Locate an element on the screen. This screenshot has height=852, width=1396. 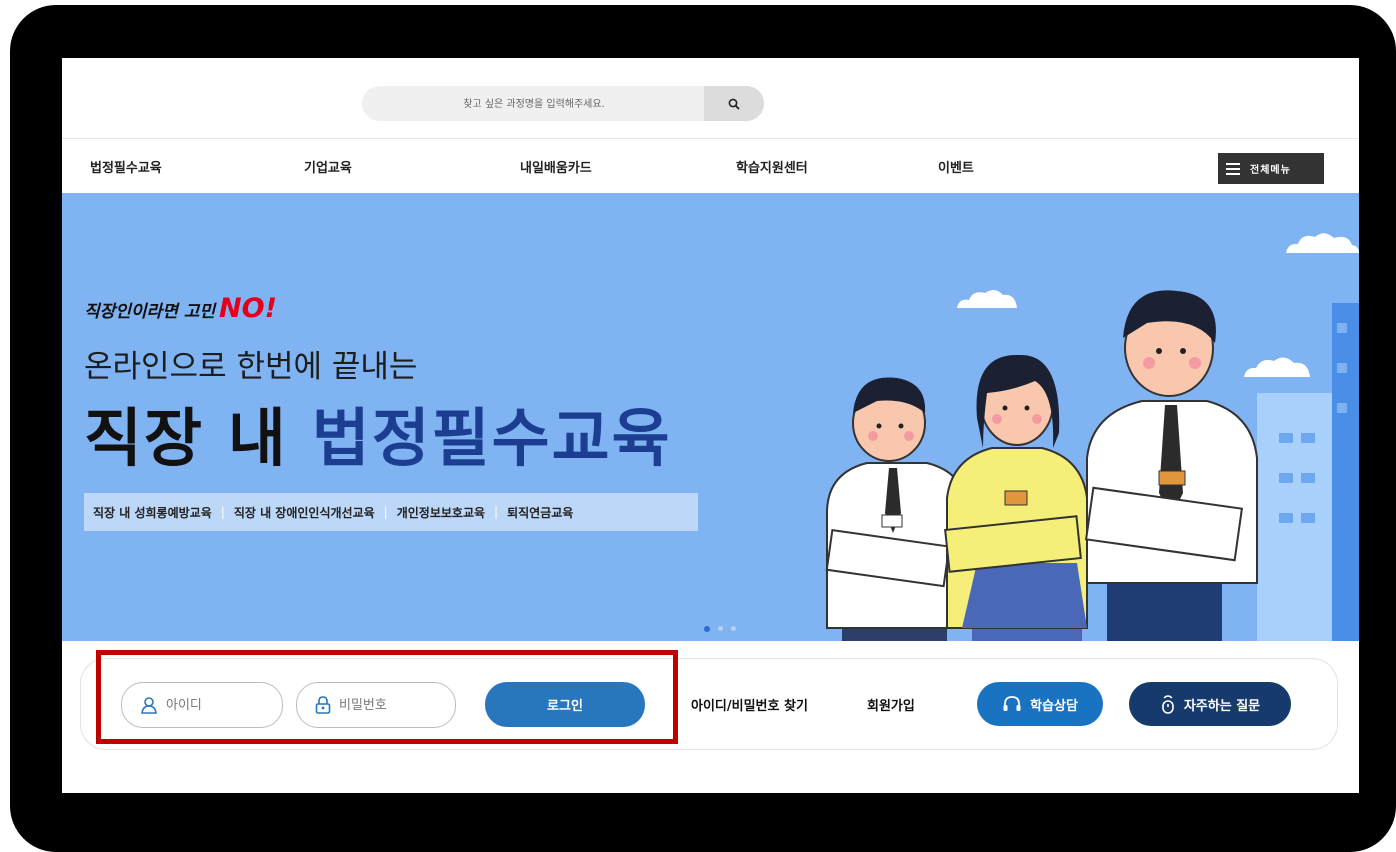
nav-item-legal-education: 법정필수교육 is located at coordinates (126, 166).